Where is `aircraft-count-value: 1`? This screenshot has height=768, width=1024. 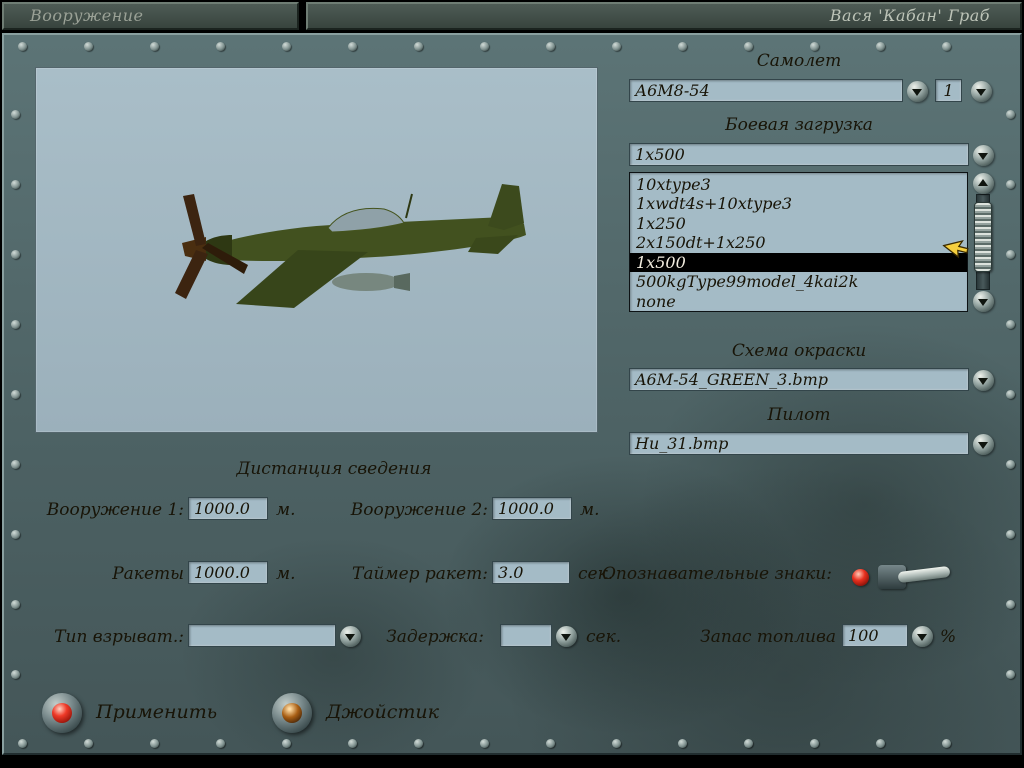
aircraft-count-value: 1 is located at coordinates (948, 90).